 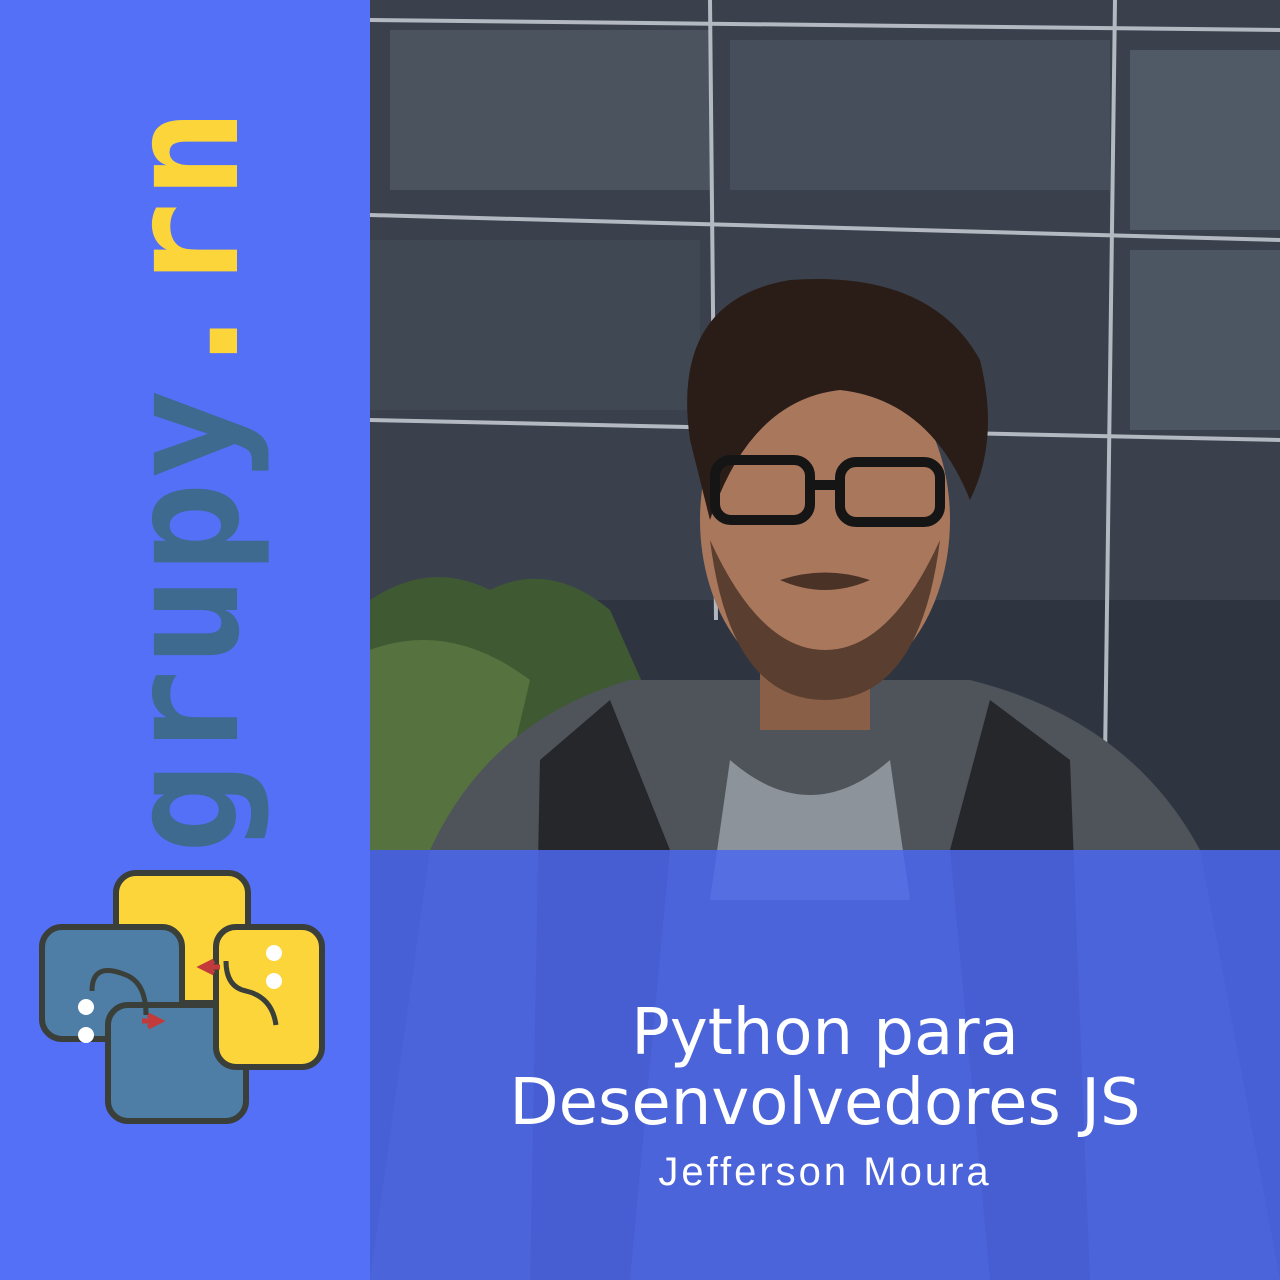 I want to click on brand-wordmark: grupy.rn, so click(x=184, y=480).